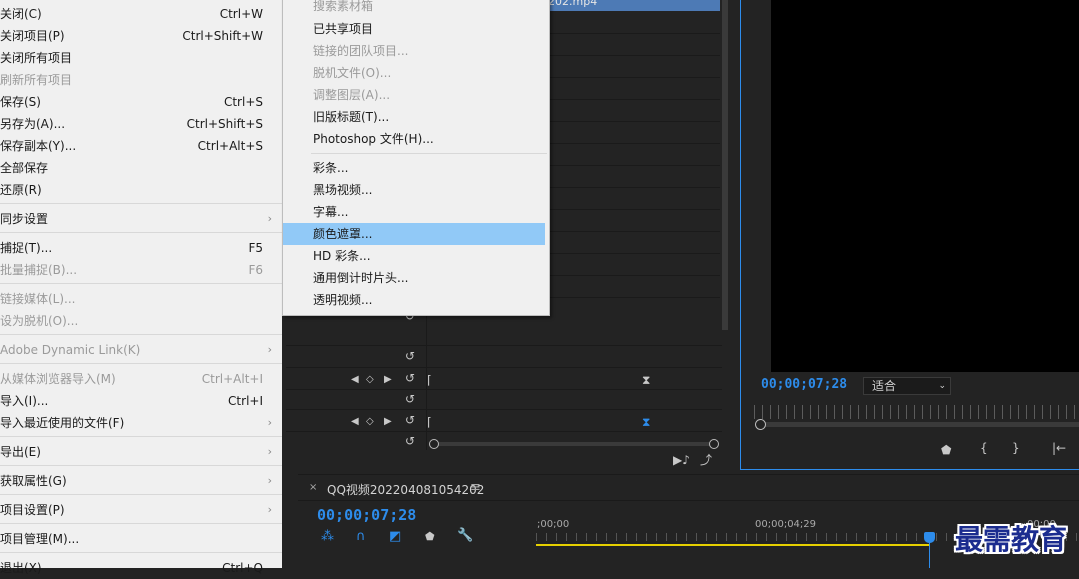  What do you see at coordinates (465, 536) in the screenshot?
I see `wrench-icon: 🔧` at bounding box center [465, 536].